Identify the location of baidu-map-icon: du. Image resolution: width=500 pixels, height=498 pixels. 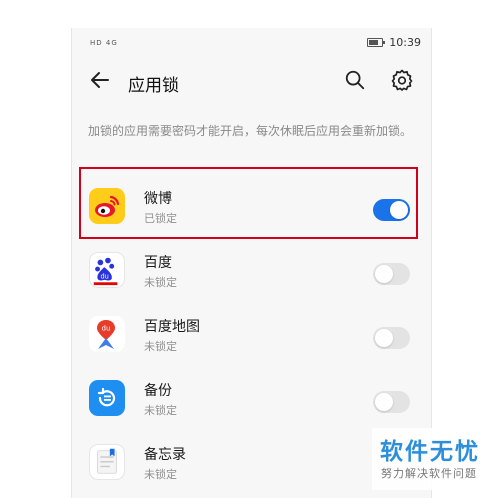
(107, 334).